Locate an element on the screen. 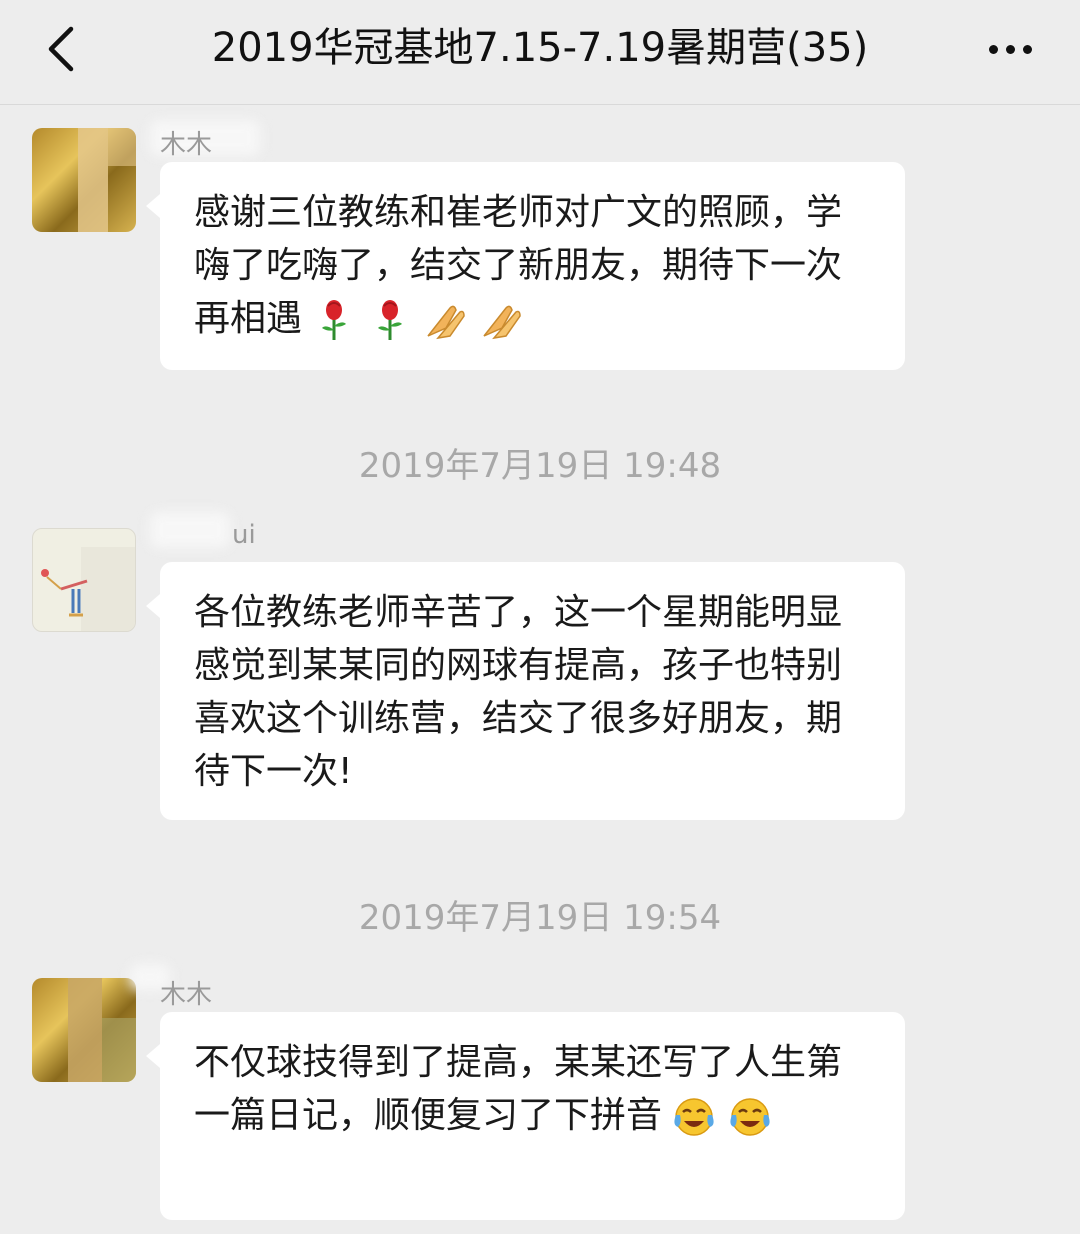 The width and height of the screenshot is (1080, 1234). sender-name: ui is located at coordinates (244, 535).